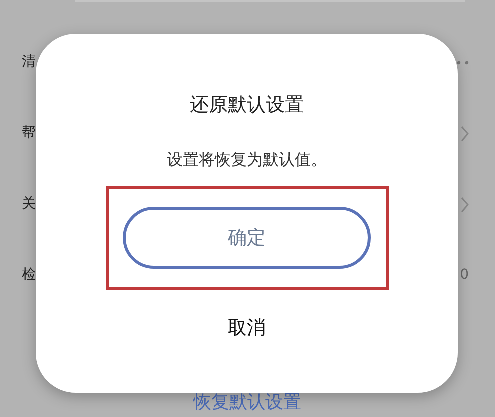 Image resolution: width=495 pixels, height=417 pixels. Describe the element at coordinates (247, 328) in the screenshot. I see `cancel-button: 取消` at that location.